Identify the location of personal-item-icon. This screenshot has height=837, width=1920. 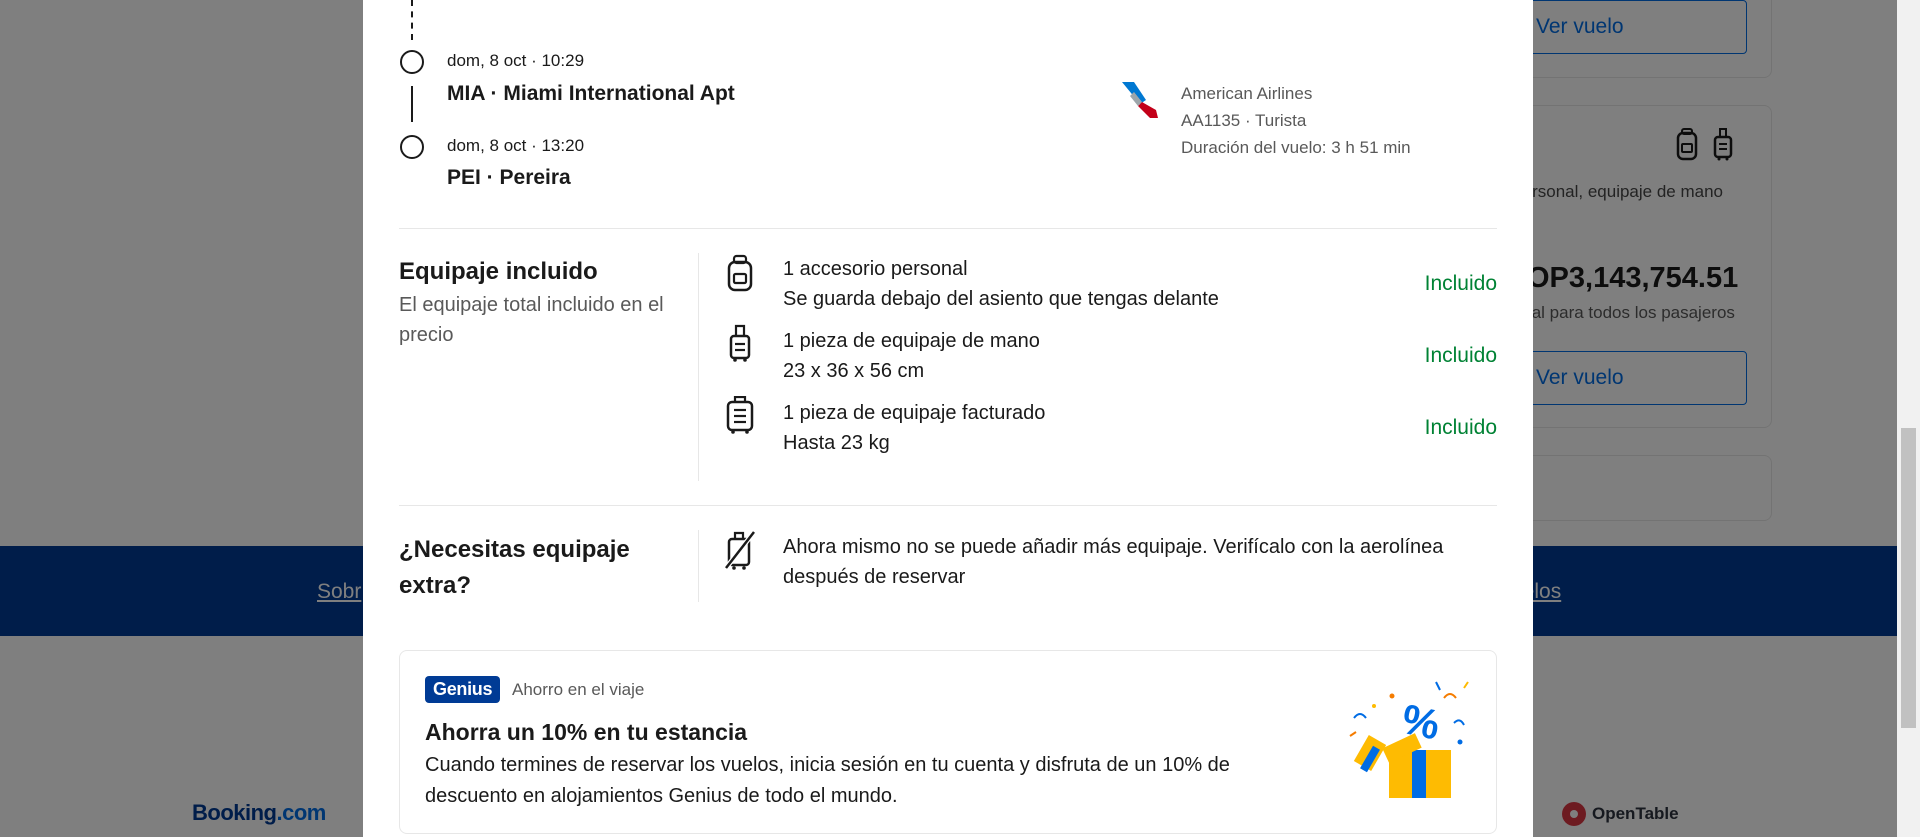
(740, 273).